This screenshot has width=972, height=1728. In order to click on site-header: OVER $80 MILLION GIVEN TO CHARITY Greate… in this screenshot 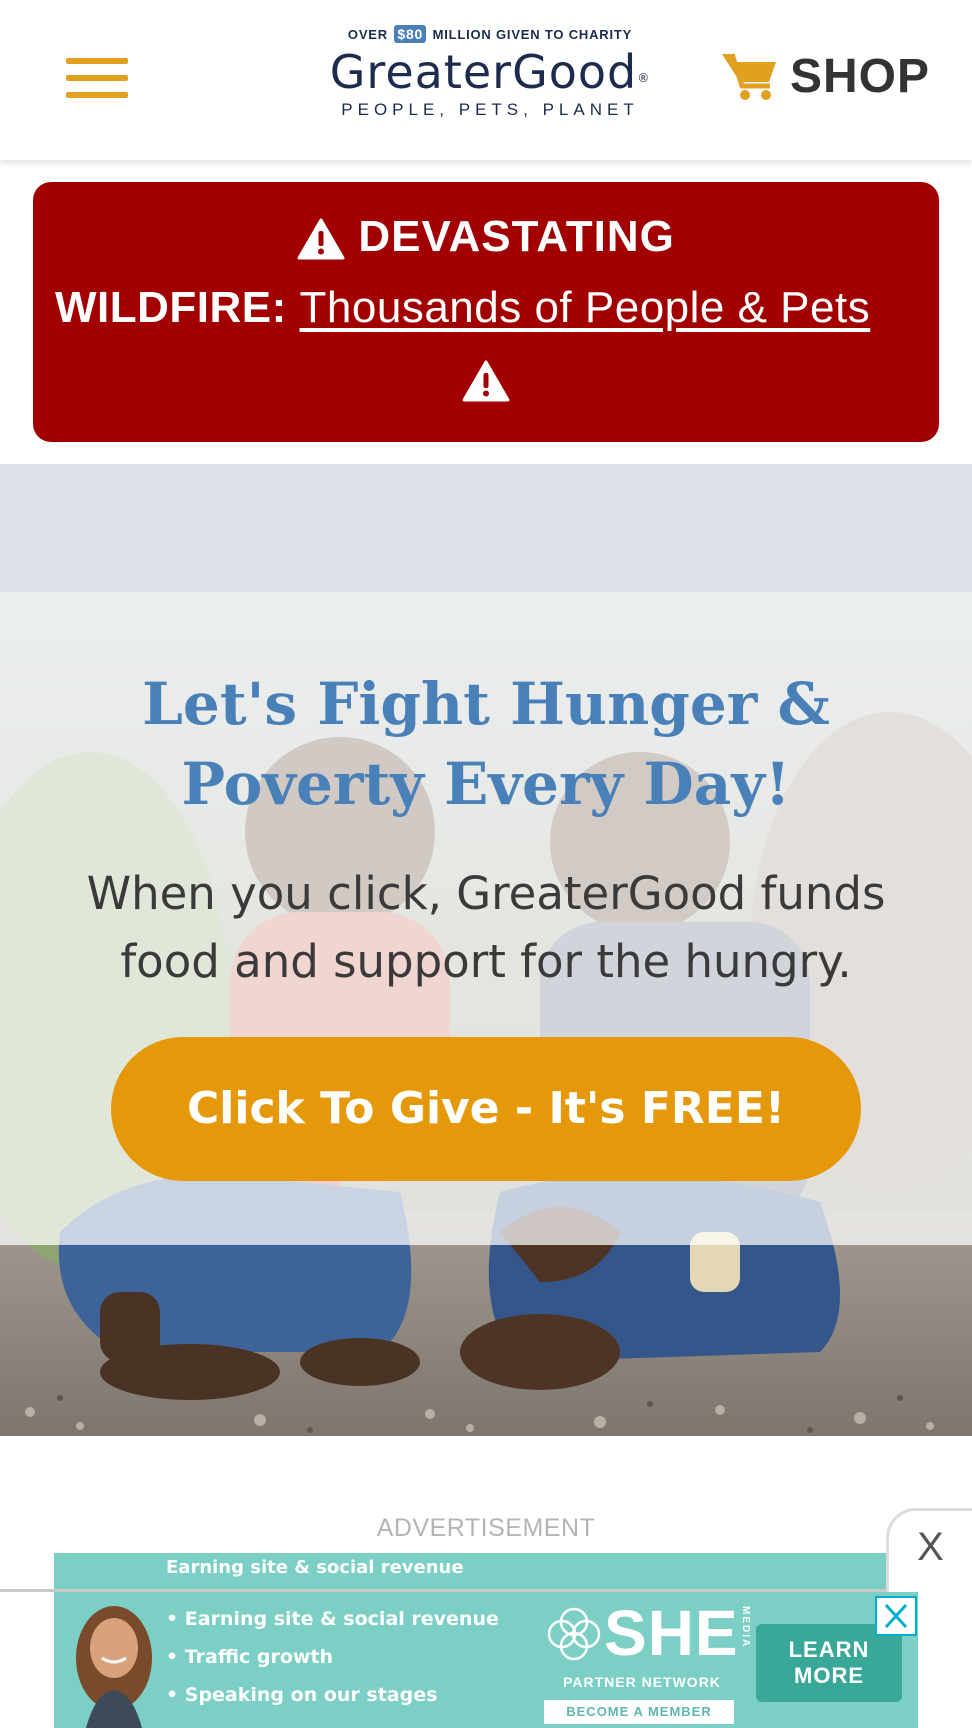, I will do `click(486, 80)`.